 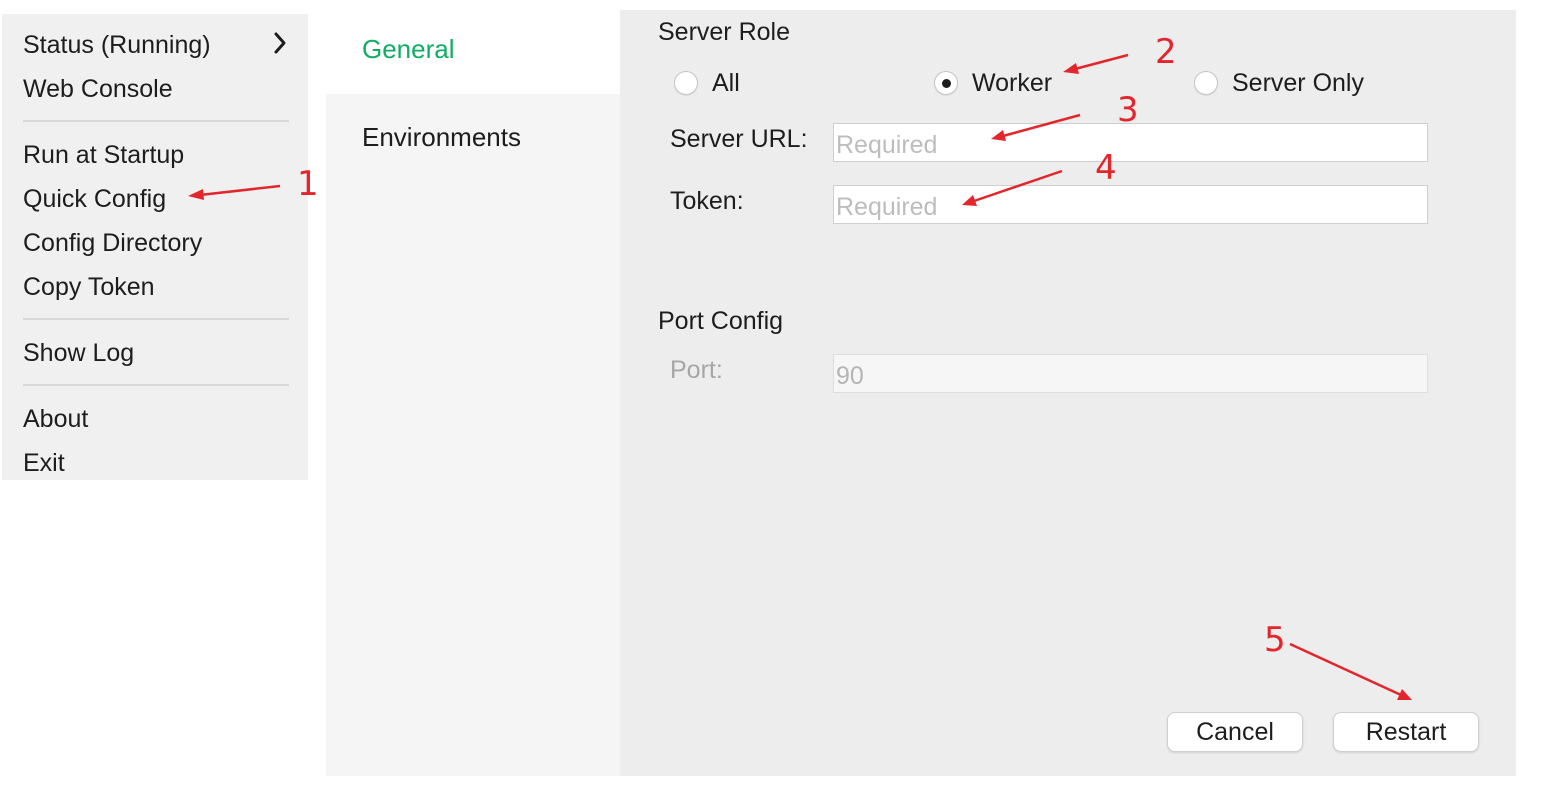 I want to click on menu-item-web-console: Web Console, so click(x=98, y=89).